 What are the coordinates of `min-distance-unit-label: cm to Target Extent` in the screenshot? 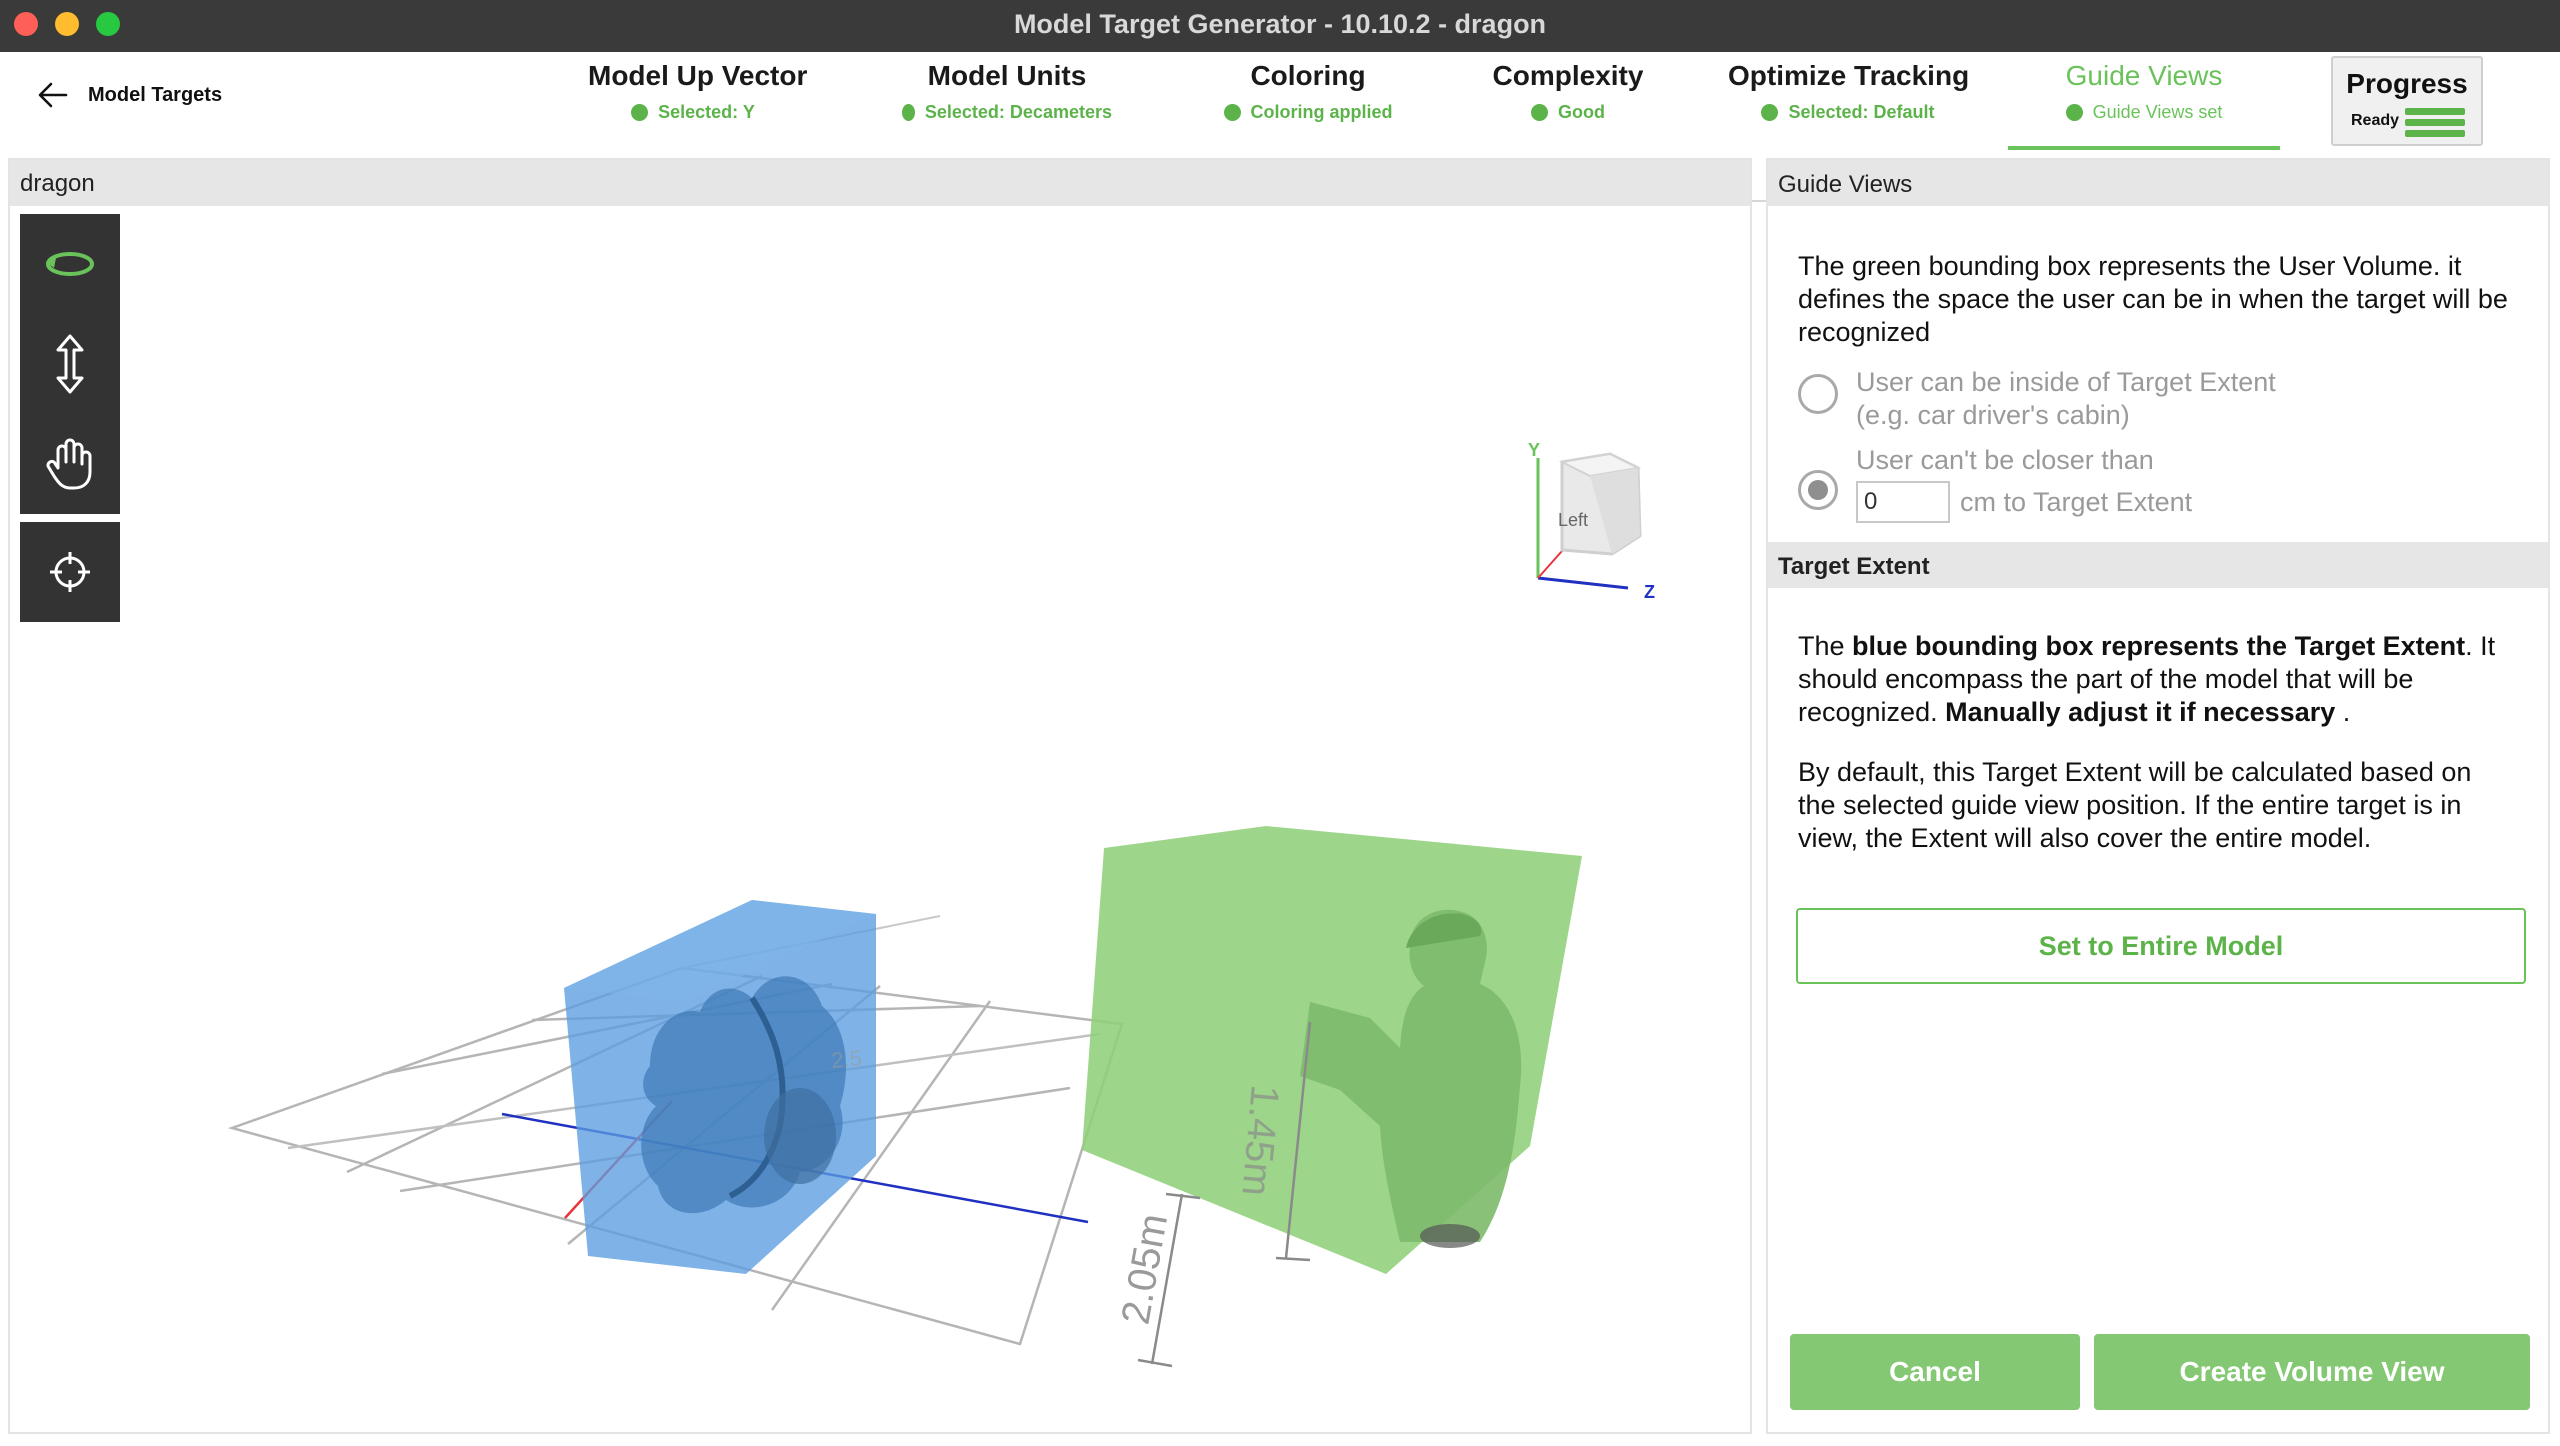 It's located at (2076, 501).